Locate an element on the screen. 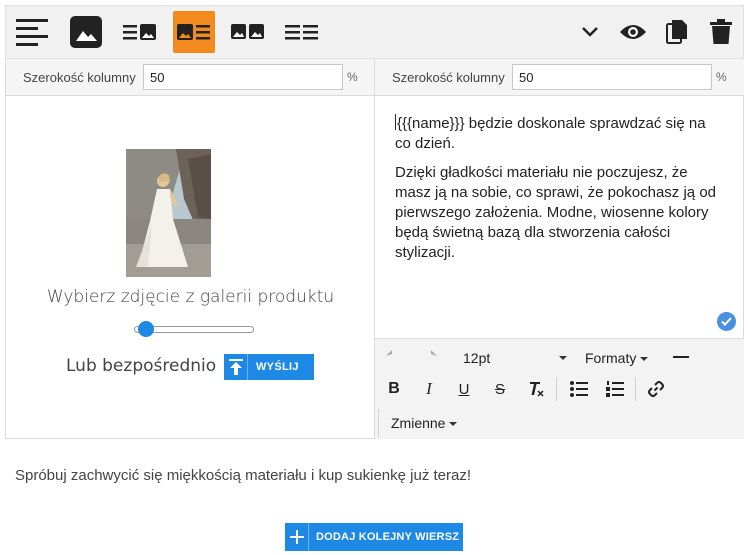  editor-toolbar: 12pt Formaty B I U S Zmienne is located at coordinates (559, 388).